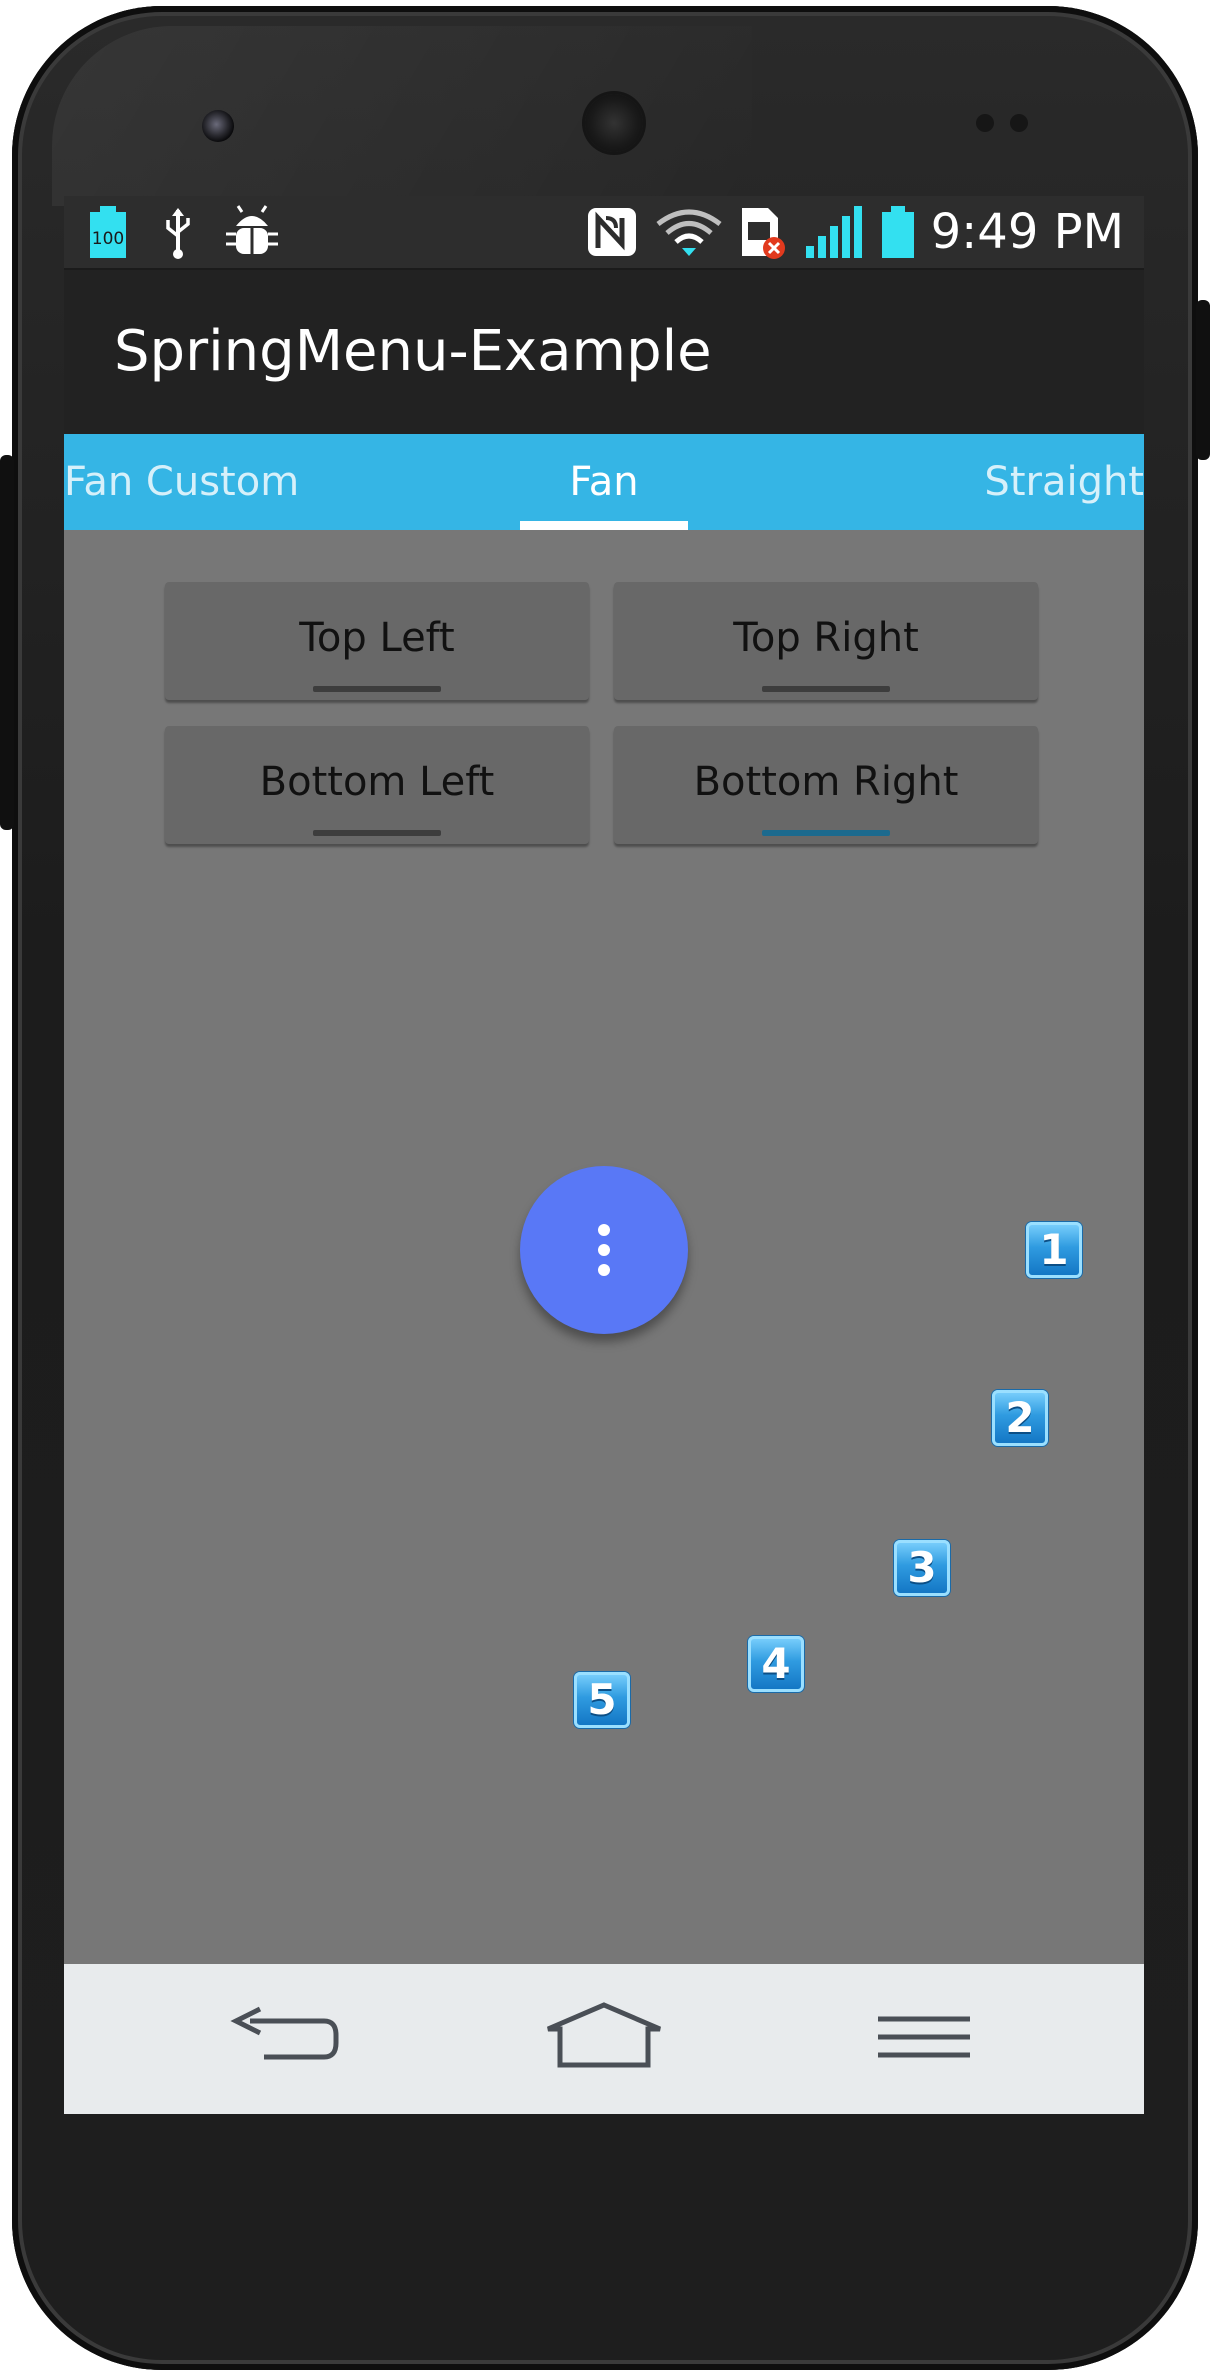 The width and height of the screenshot is (1210, 2375). I want to click on top-left-button-indicator, so click(377, 689).